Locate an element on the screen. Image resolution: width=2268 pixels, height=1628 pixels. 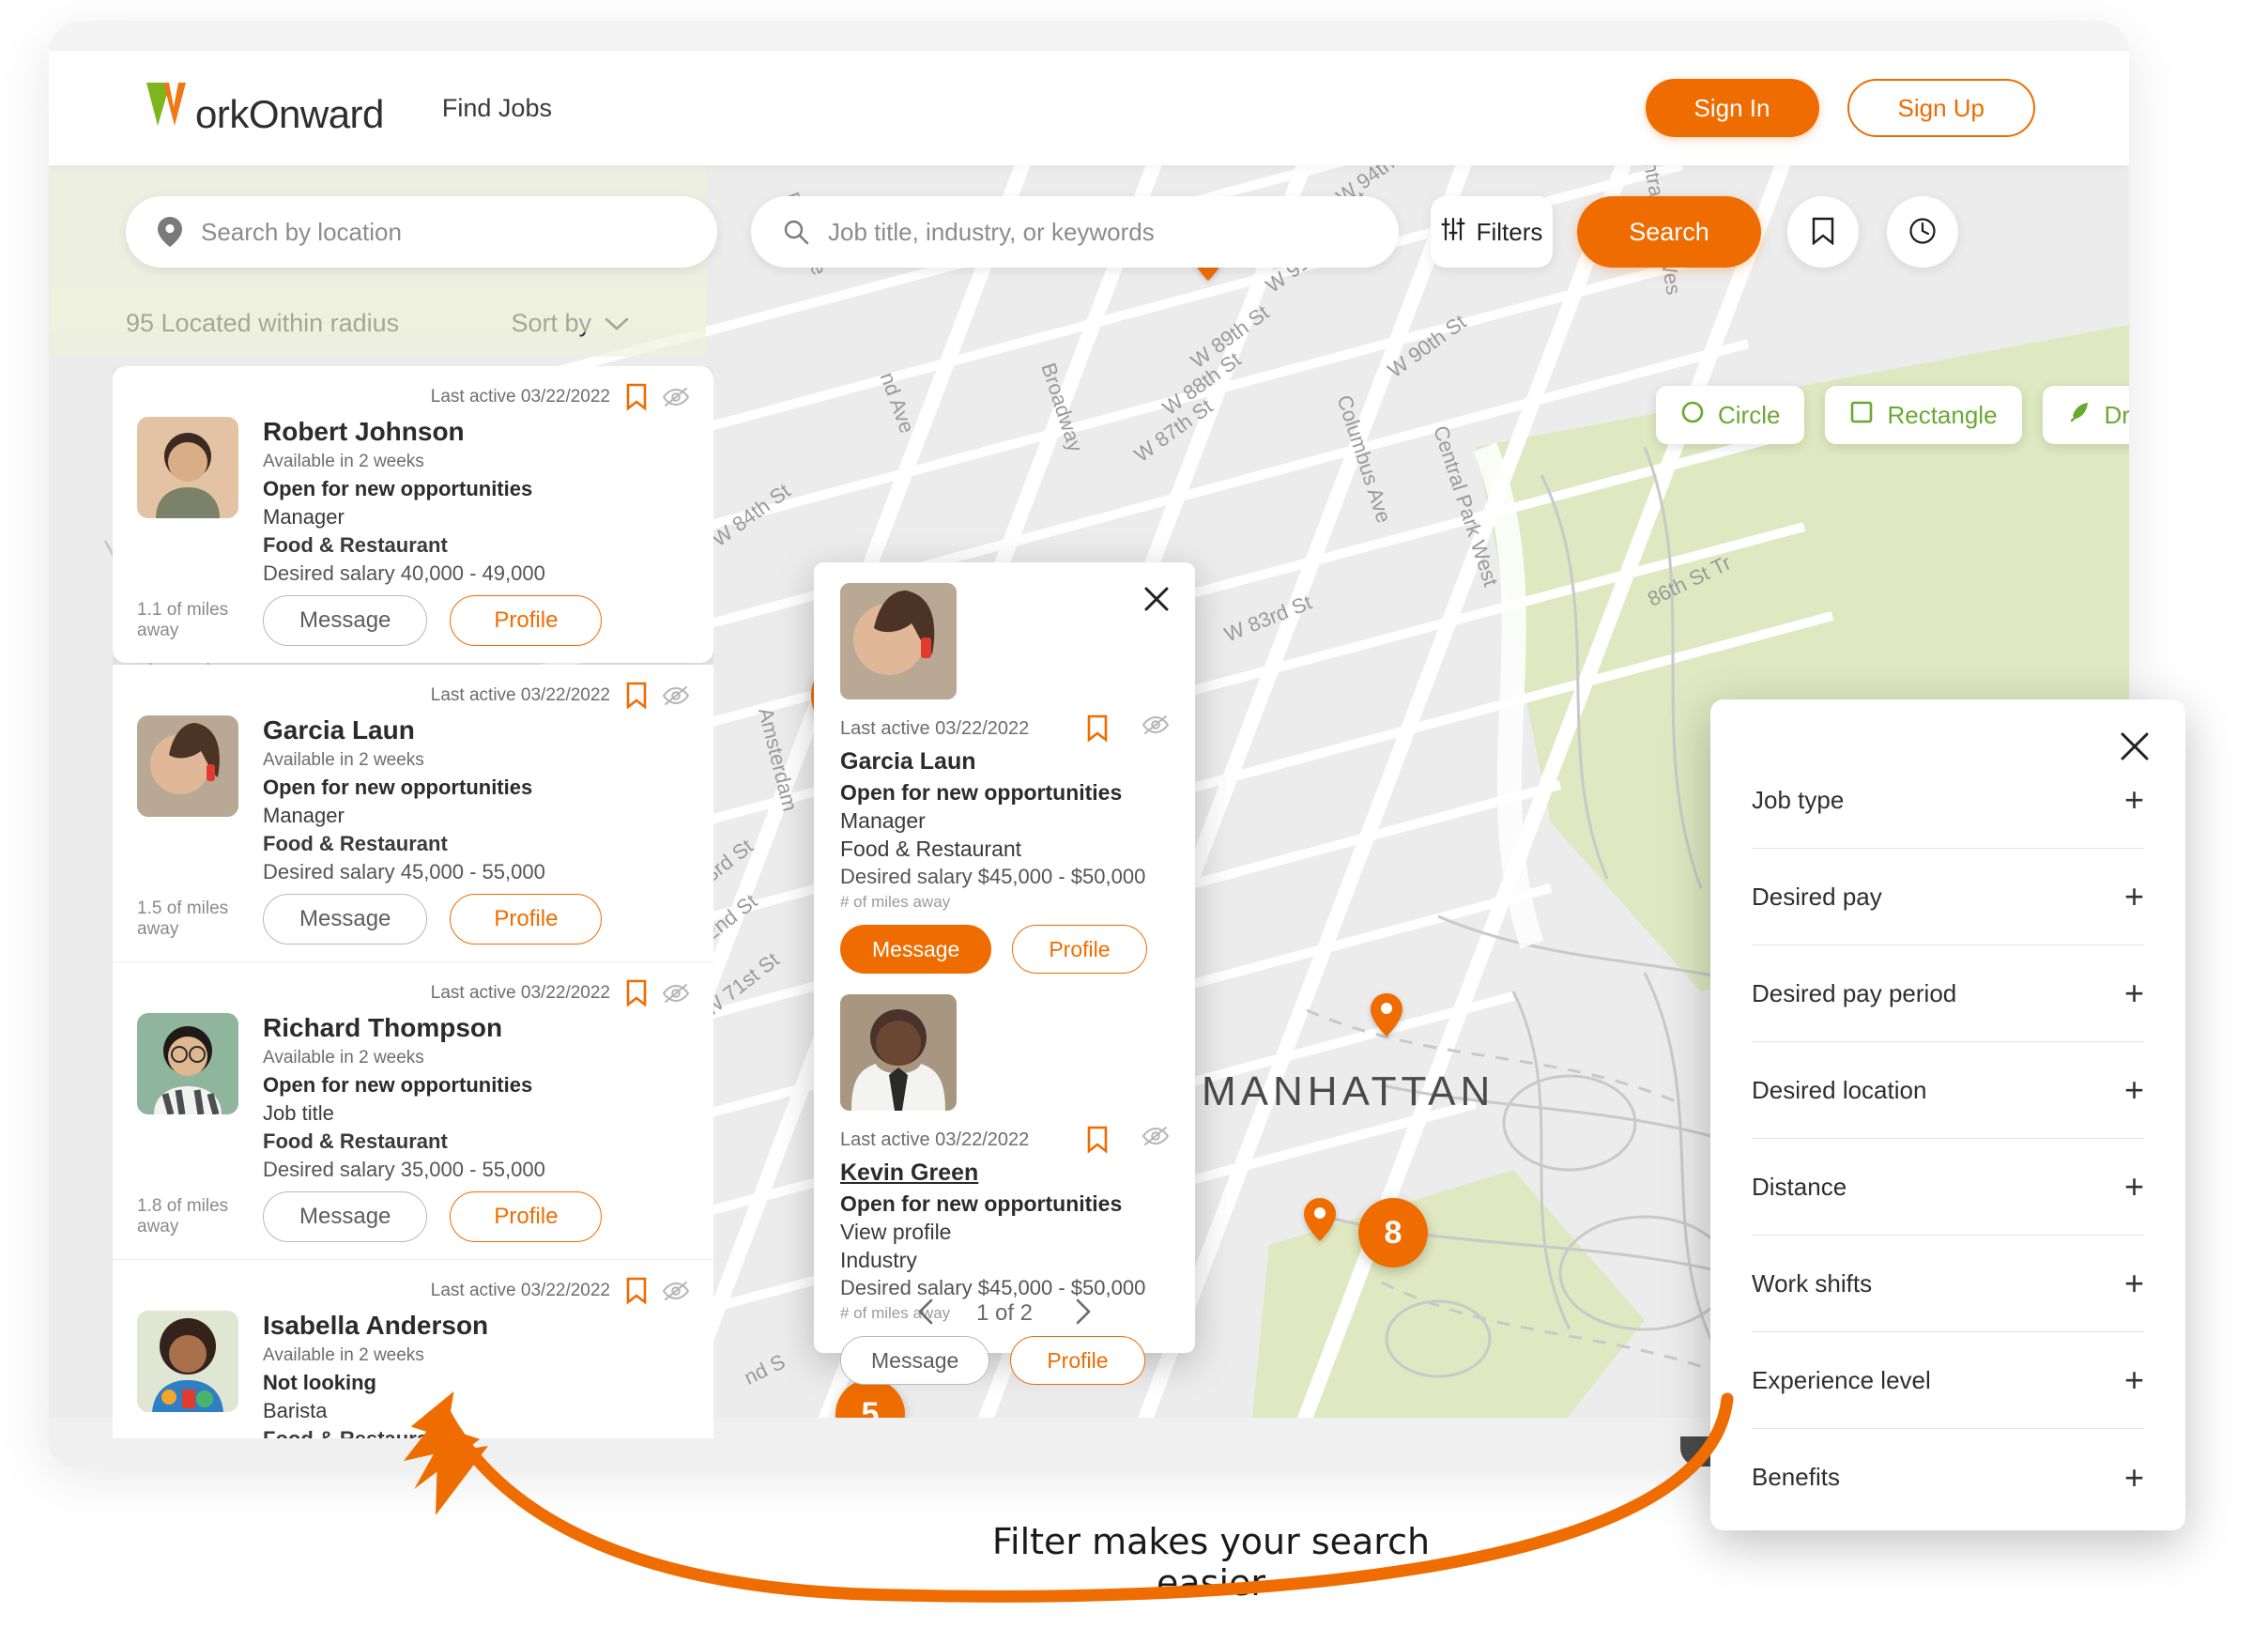
candidate-salary: Desired salary $45,000 - $50,000 is located at coordinates (993, 876).